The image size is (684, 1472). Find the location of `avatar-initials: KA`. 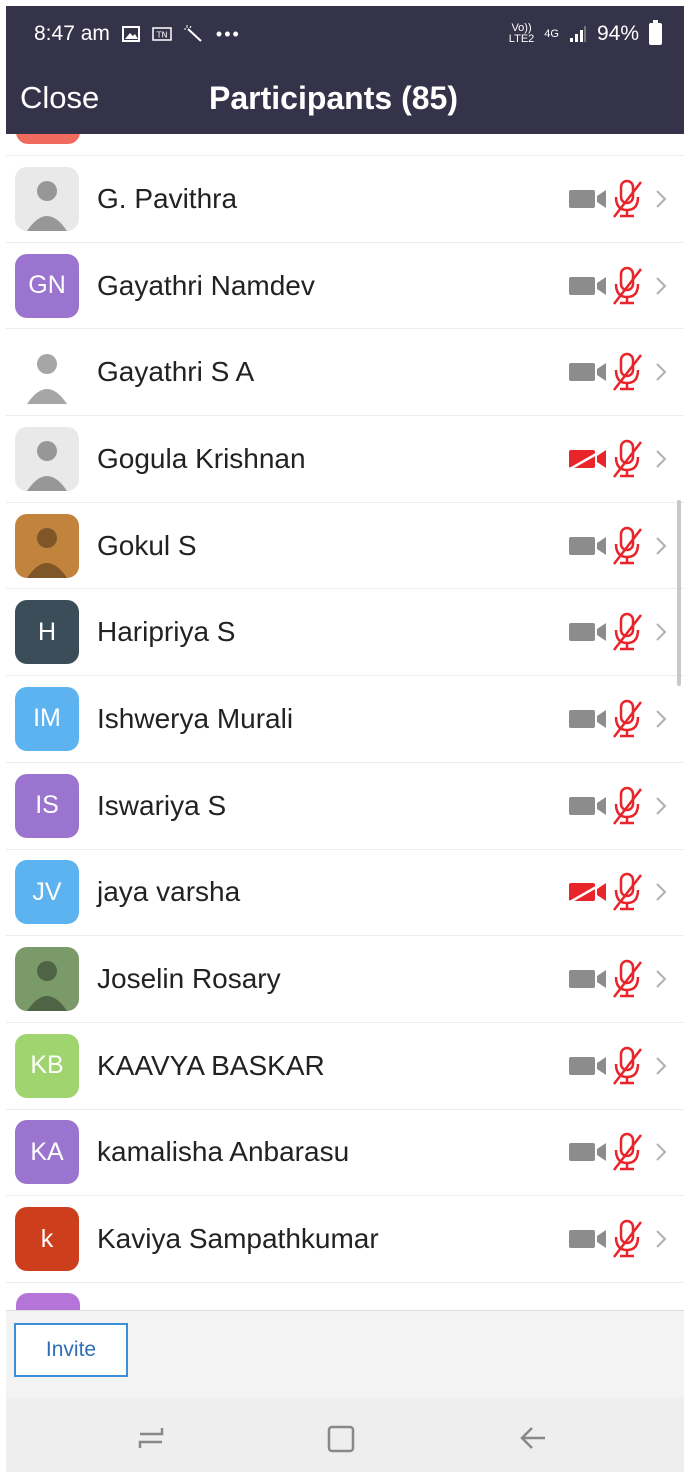

avatar-initials: KA is located at coordinates (47, 1151).